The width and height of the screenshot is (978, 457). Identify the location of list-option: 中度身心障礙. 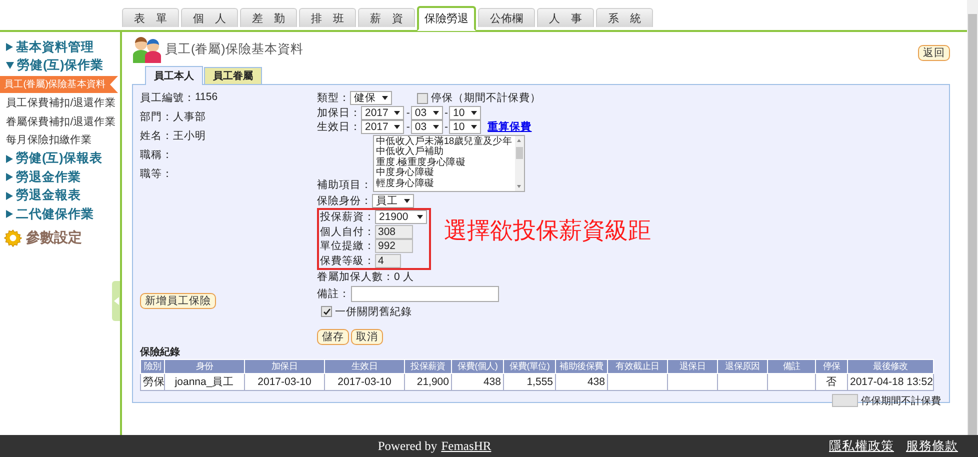
(444, 173).